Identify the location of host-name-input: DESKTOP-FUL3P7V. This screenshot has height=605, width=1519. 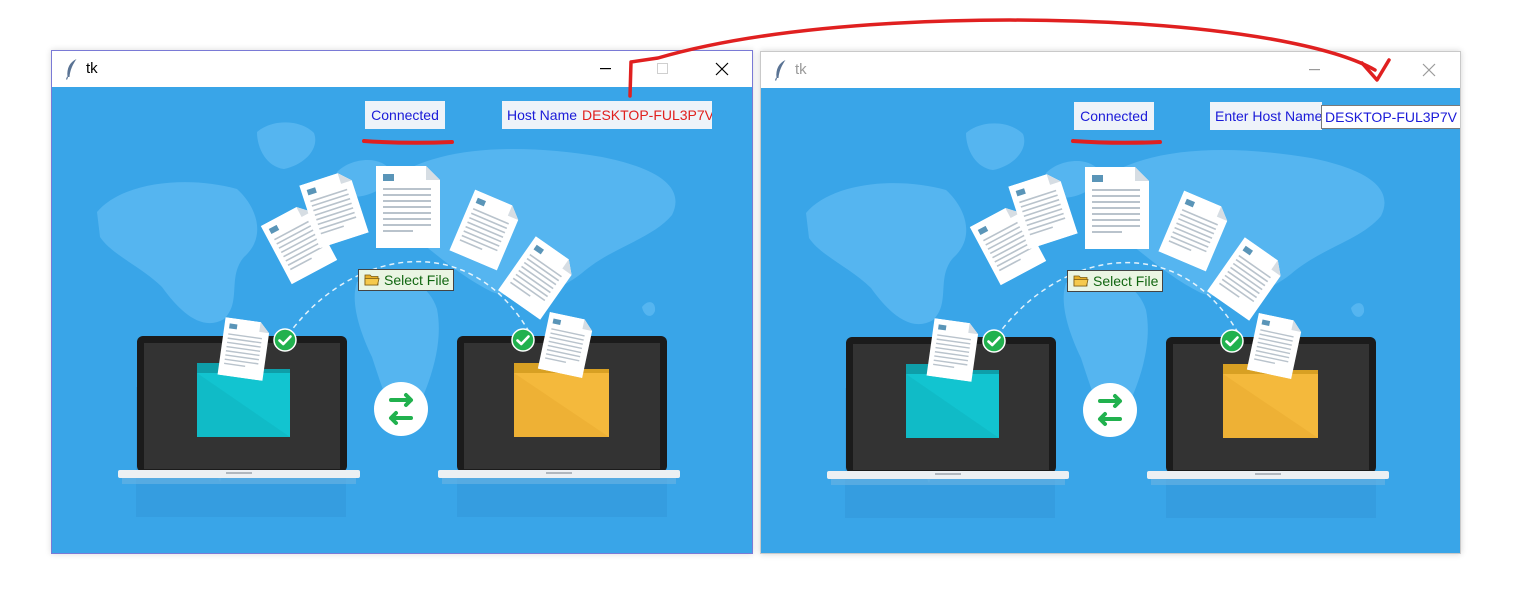
(1390, 117).